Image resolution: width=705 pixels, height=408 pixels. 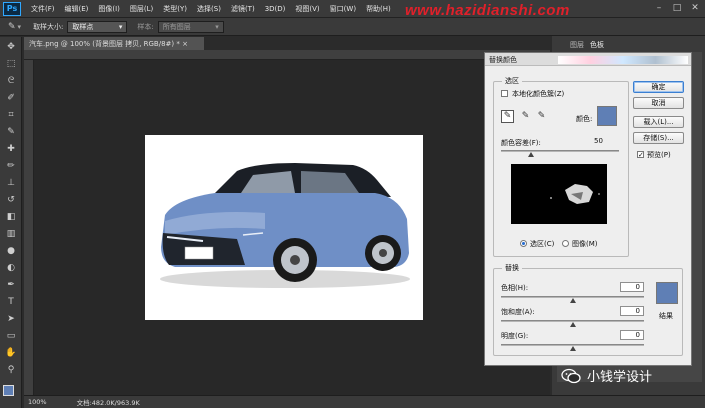 I want to click on saturation-slider, so click(x=572, y=323).